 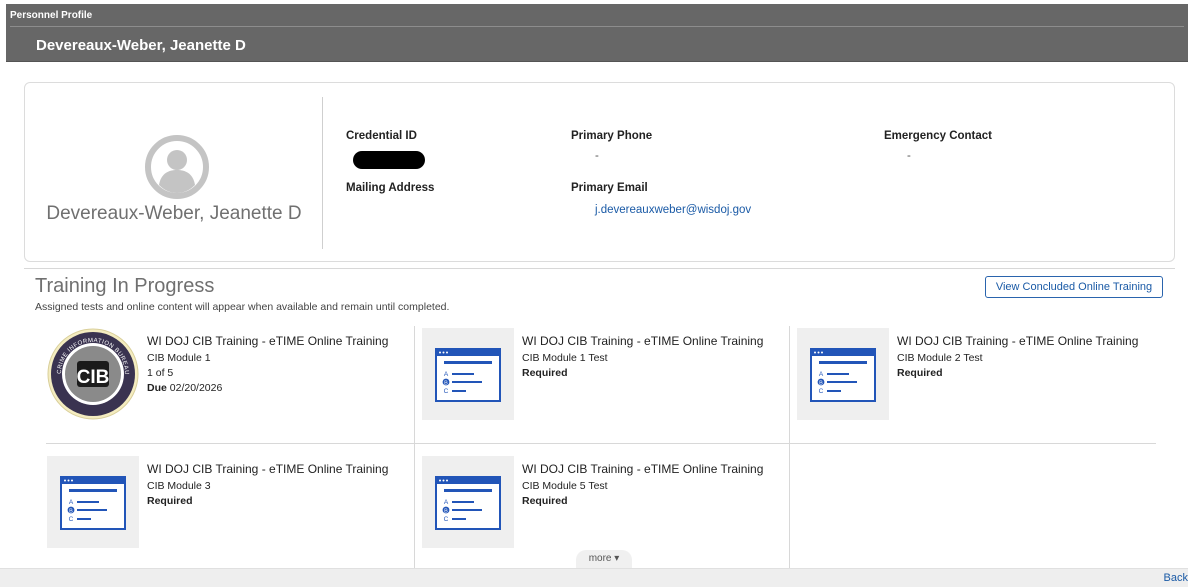 What do you see at coordinates (673, 210) in the screenshot?
I see `primary-email-link: j.devereauxweber@wisdoj.gov` at bounding box center [673, 210].